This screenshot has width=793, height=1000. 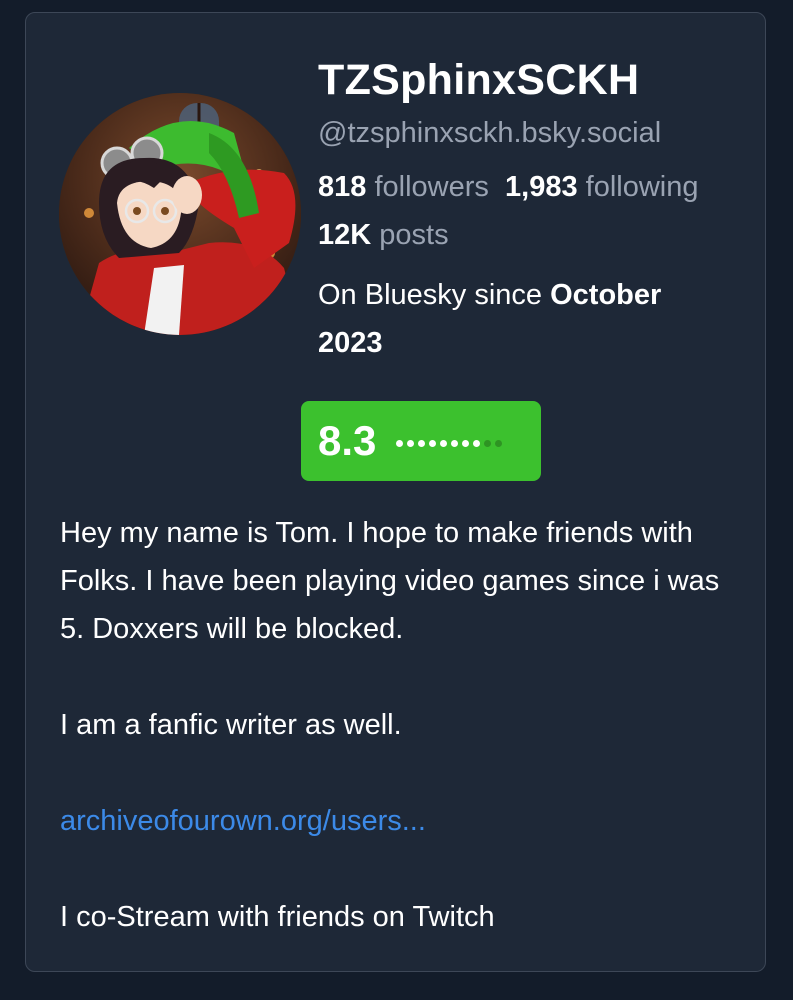 What do you see at coordinates (277, 917) in the screenshot?
I see `bio-paragraph: I co-Stream with friends on Twitch` at bounding box center [277, 917].